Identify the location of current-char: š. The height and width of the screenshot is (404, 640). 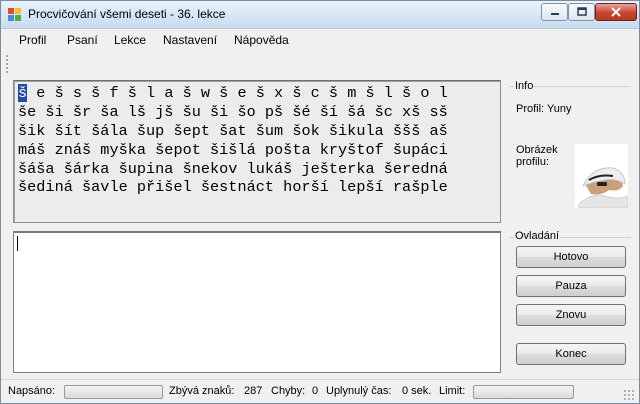
(23, 93).